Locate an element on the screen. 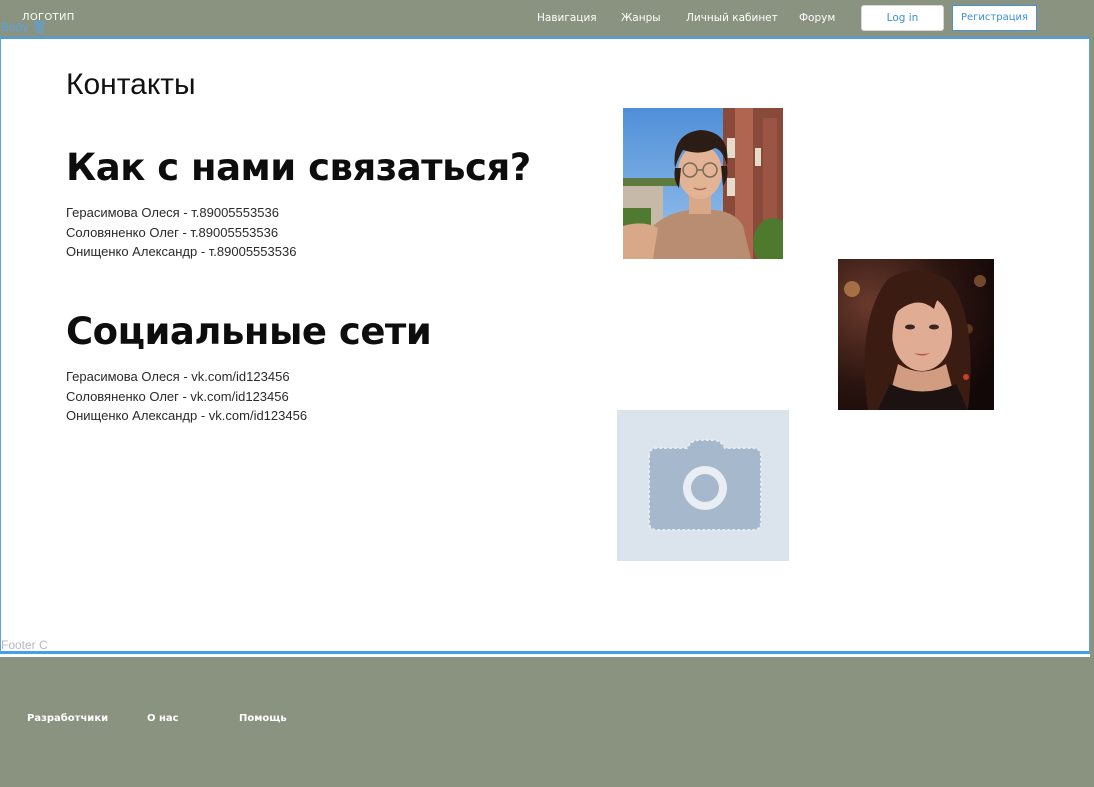  team-photo-man is located at coordinates (703, 183).